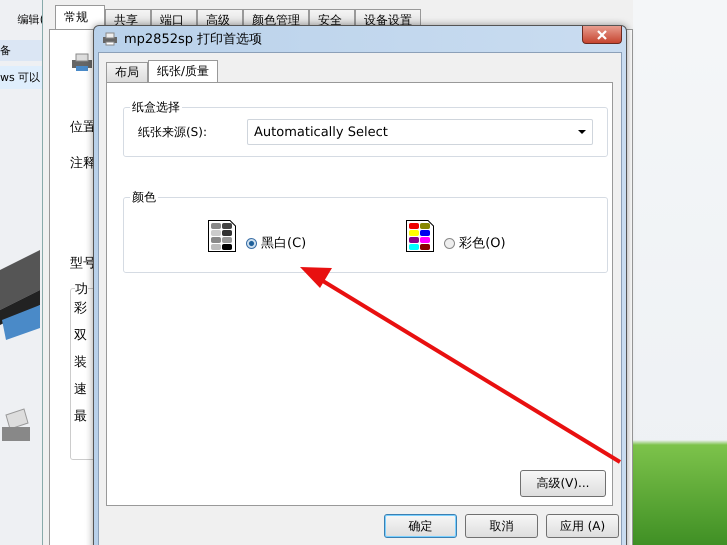 This screenshot has width=727, height=545. I want to click on tab: 纸张/质量, so click(183, 71).